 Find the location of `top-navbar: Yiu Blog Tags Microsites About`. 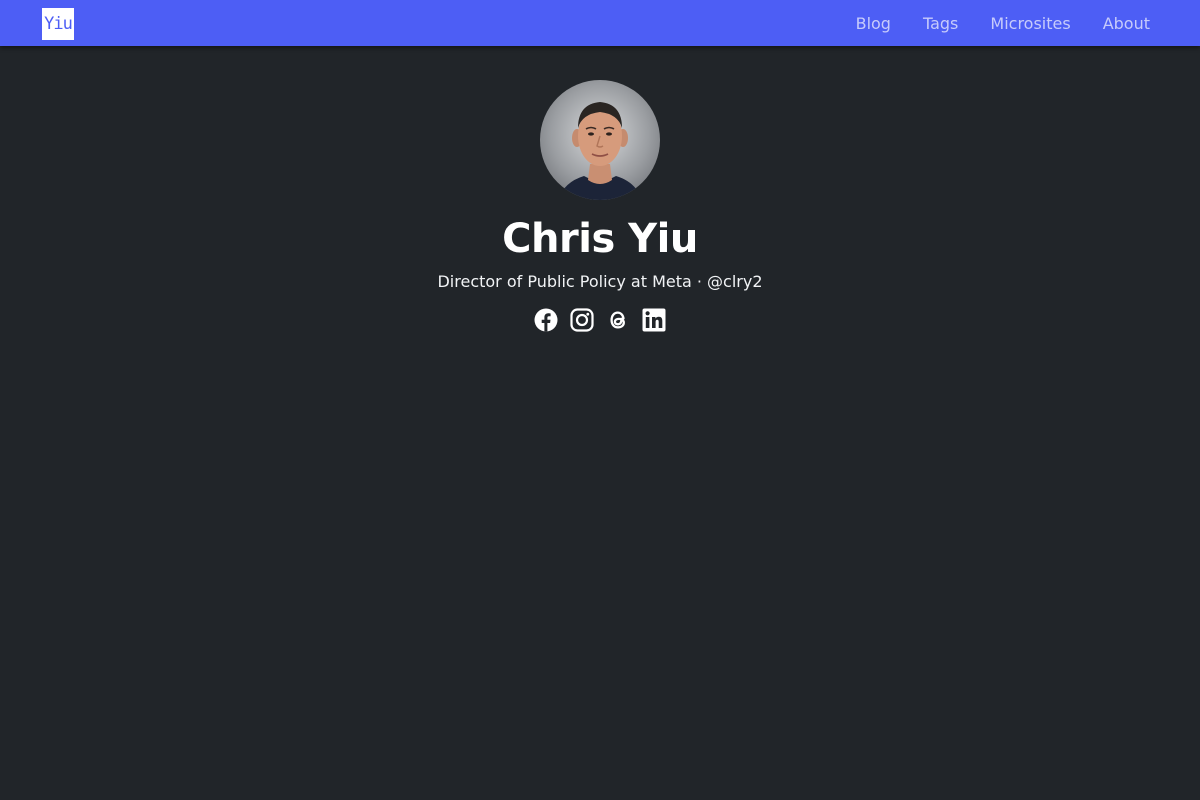

top-navbar: Yiu Blog Tags Microsites About is located at coordinates (600, 23).